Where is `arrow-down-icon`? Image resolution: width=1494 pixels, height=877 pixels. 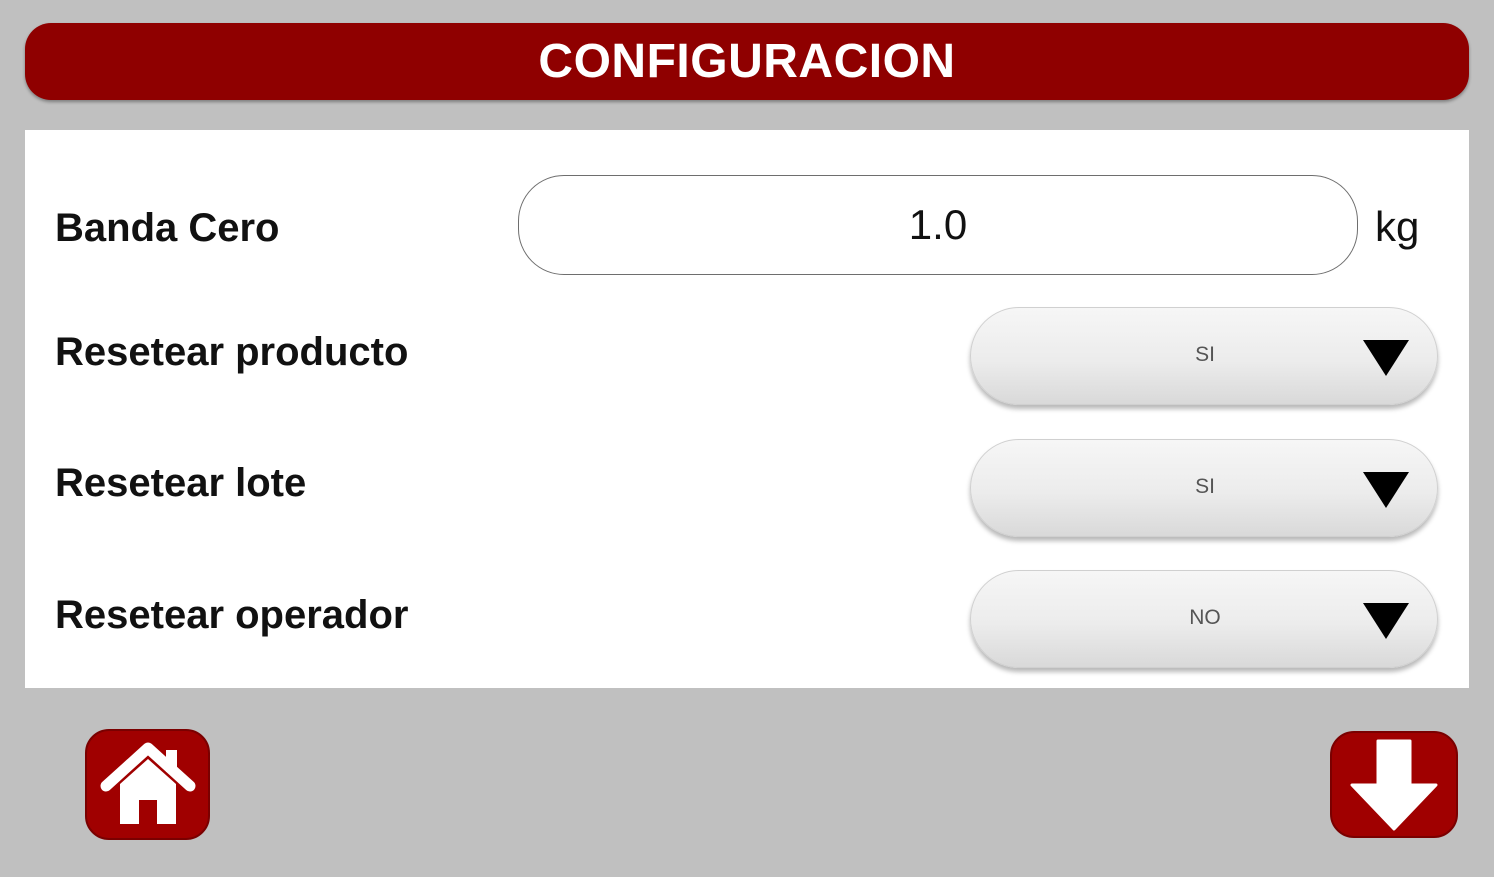 arrow-down-icon is located at coordinates (1394, 784).